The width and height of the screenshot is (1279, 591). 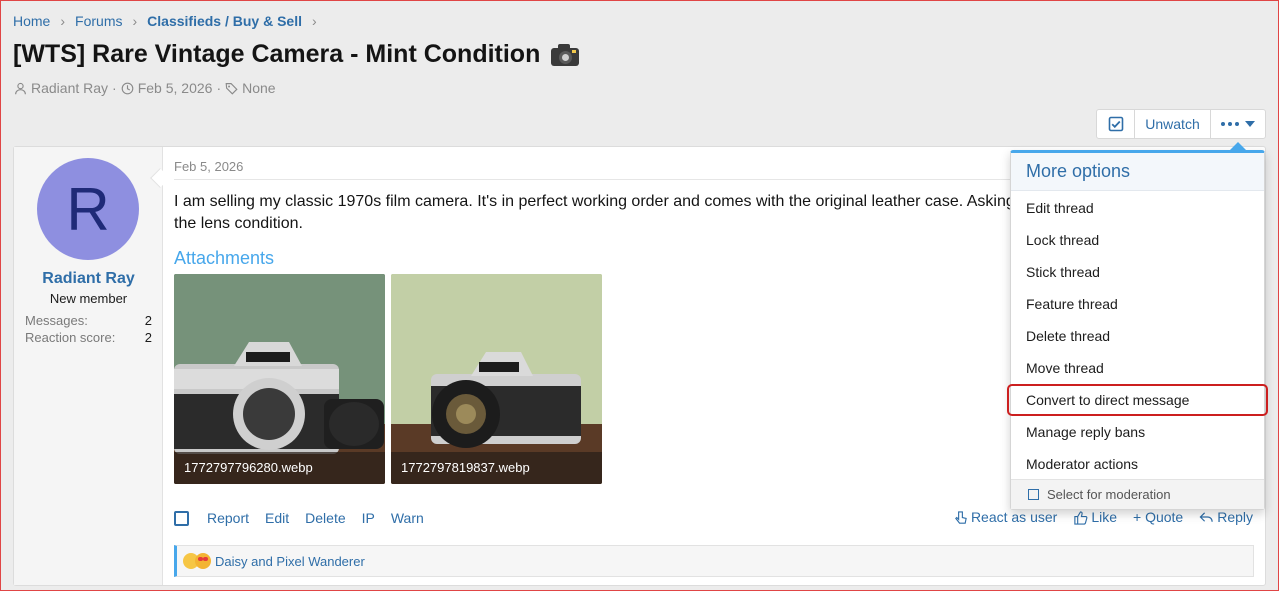 What do you see at coordinates (98, 21) in the screenshot?
I see `breadcrumb-forums: Forums` at bounding box center [98, 21].